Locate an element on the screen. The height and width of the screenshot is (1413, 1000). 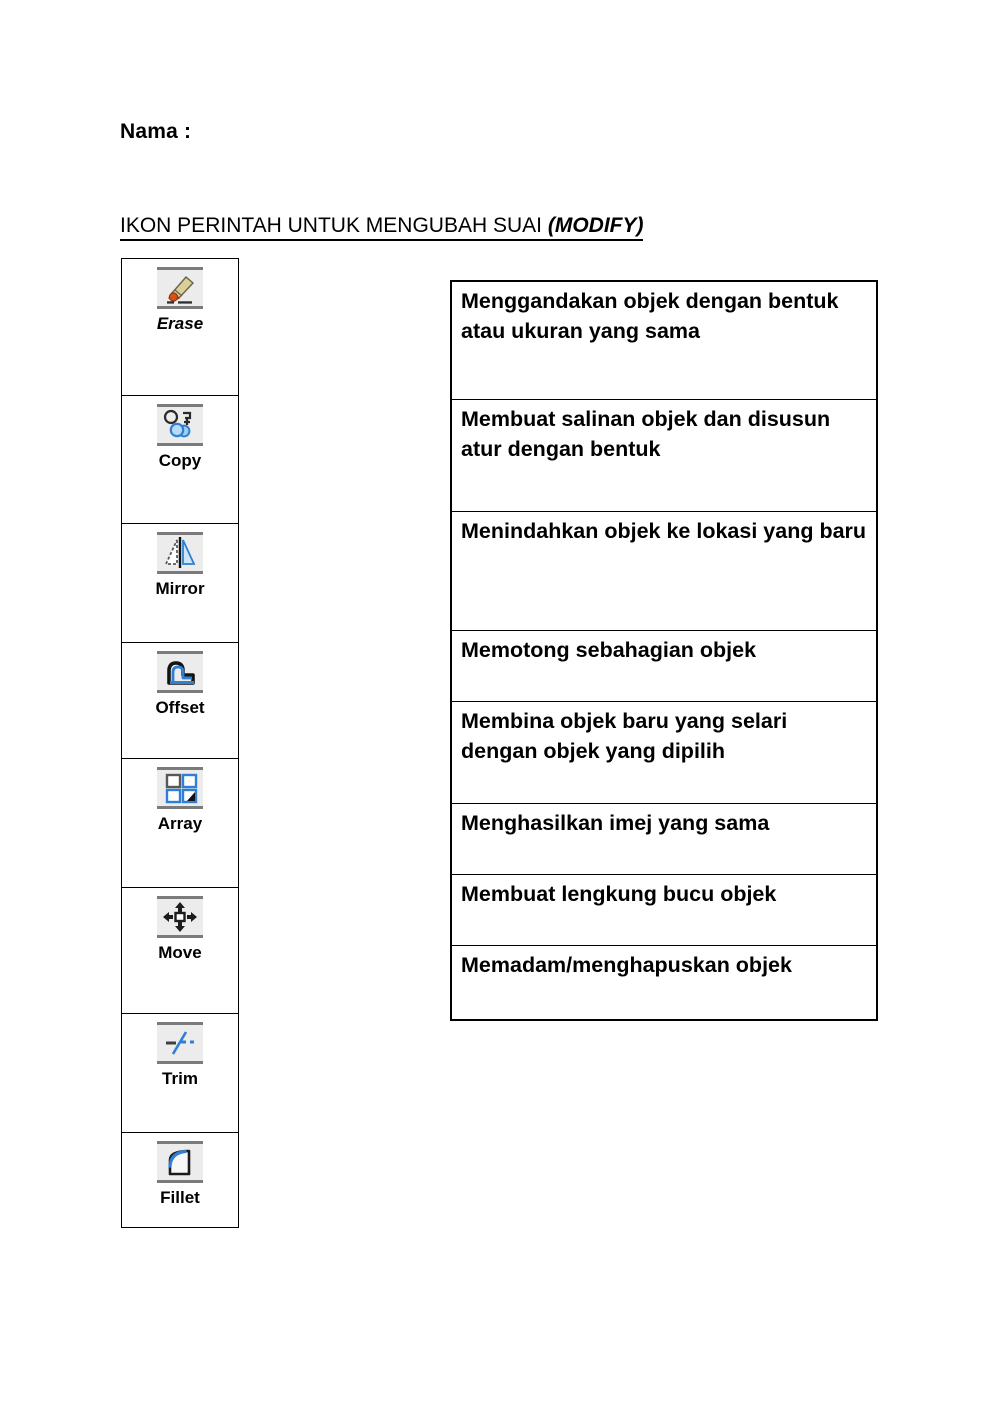
icon-row-move: Move is located at coordinates (180, 951).